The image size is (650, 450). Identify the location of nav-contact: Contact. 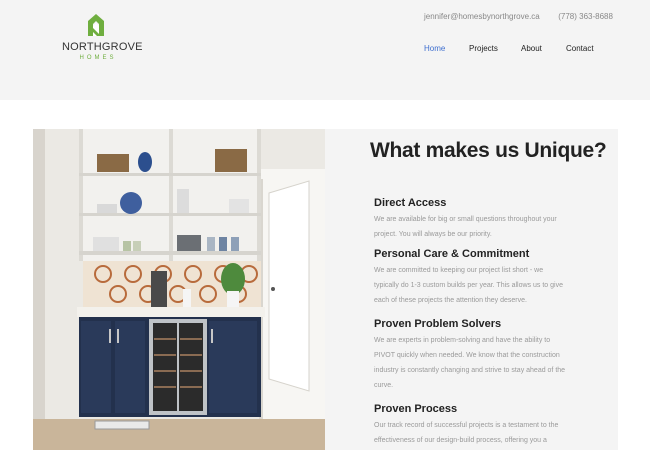
(580, 48).